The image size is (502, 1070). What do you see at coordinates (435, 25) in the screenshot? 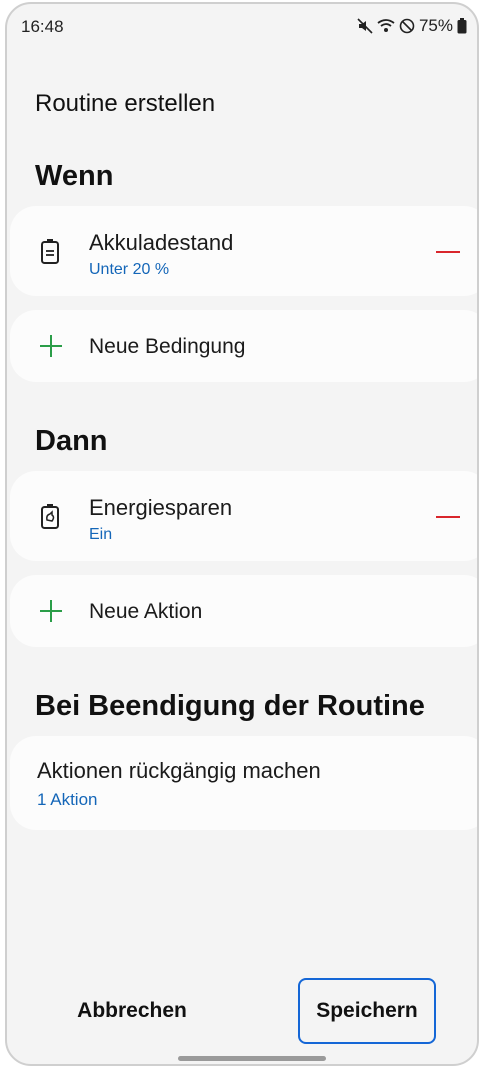
I see `battery-percent: 75%` at bounding box center [435, 25].